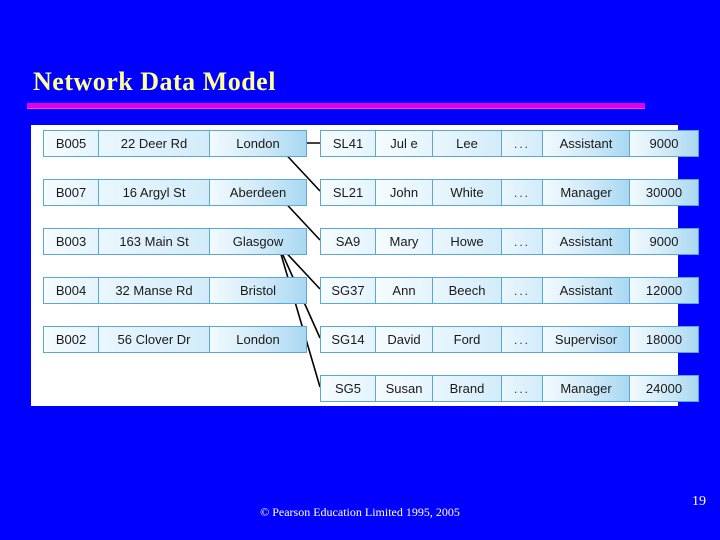 Image resolution: width=720 pixels, height=540 pixels. I want to click on cell-branch-city: Aberdeen, so click(258, 192).